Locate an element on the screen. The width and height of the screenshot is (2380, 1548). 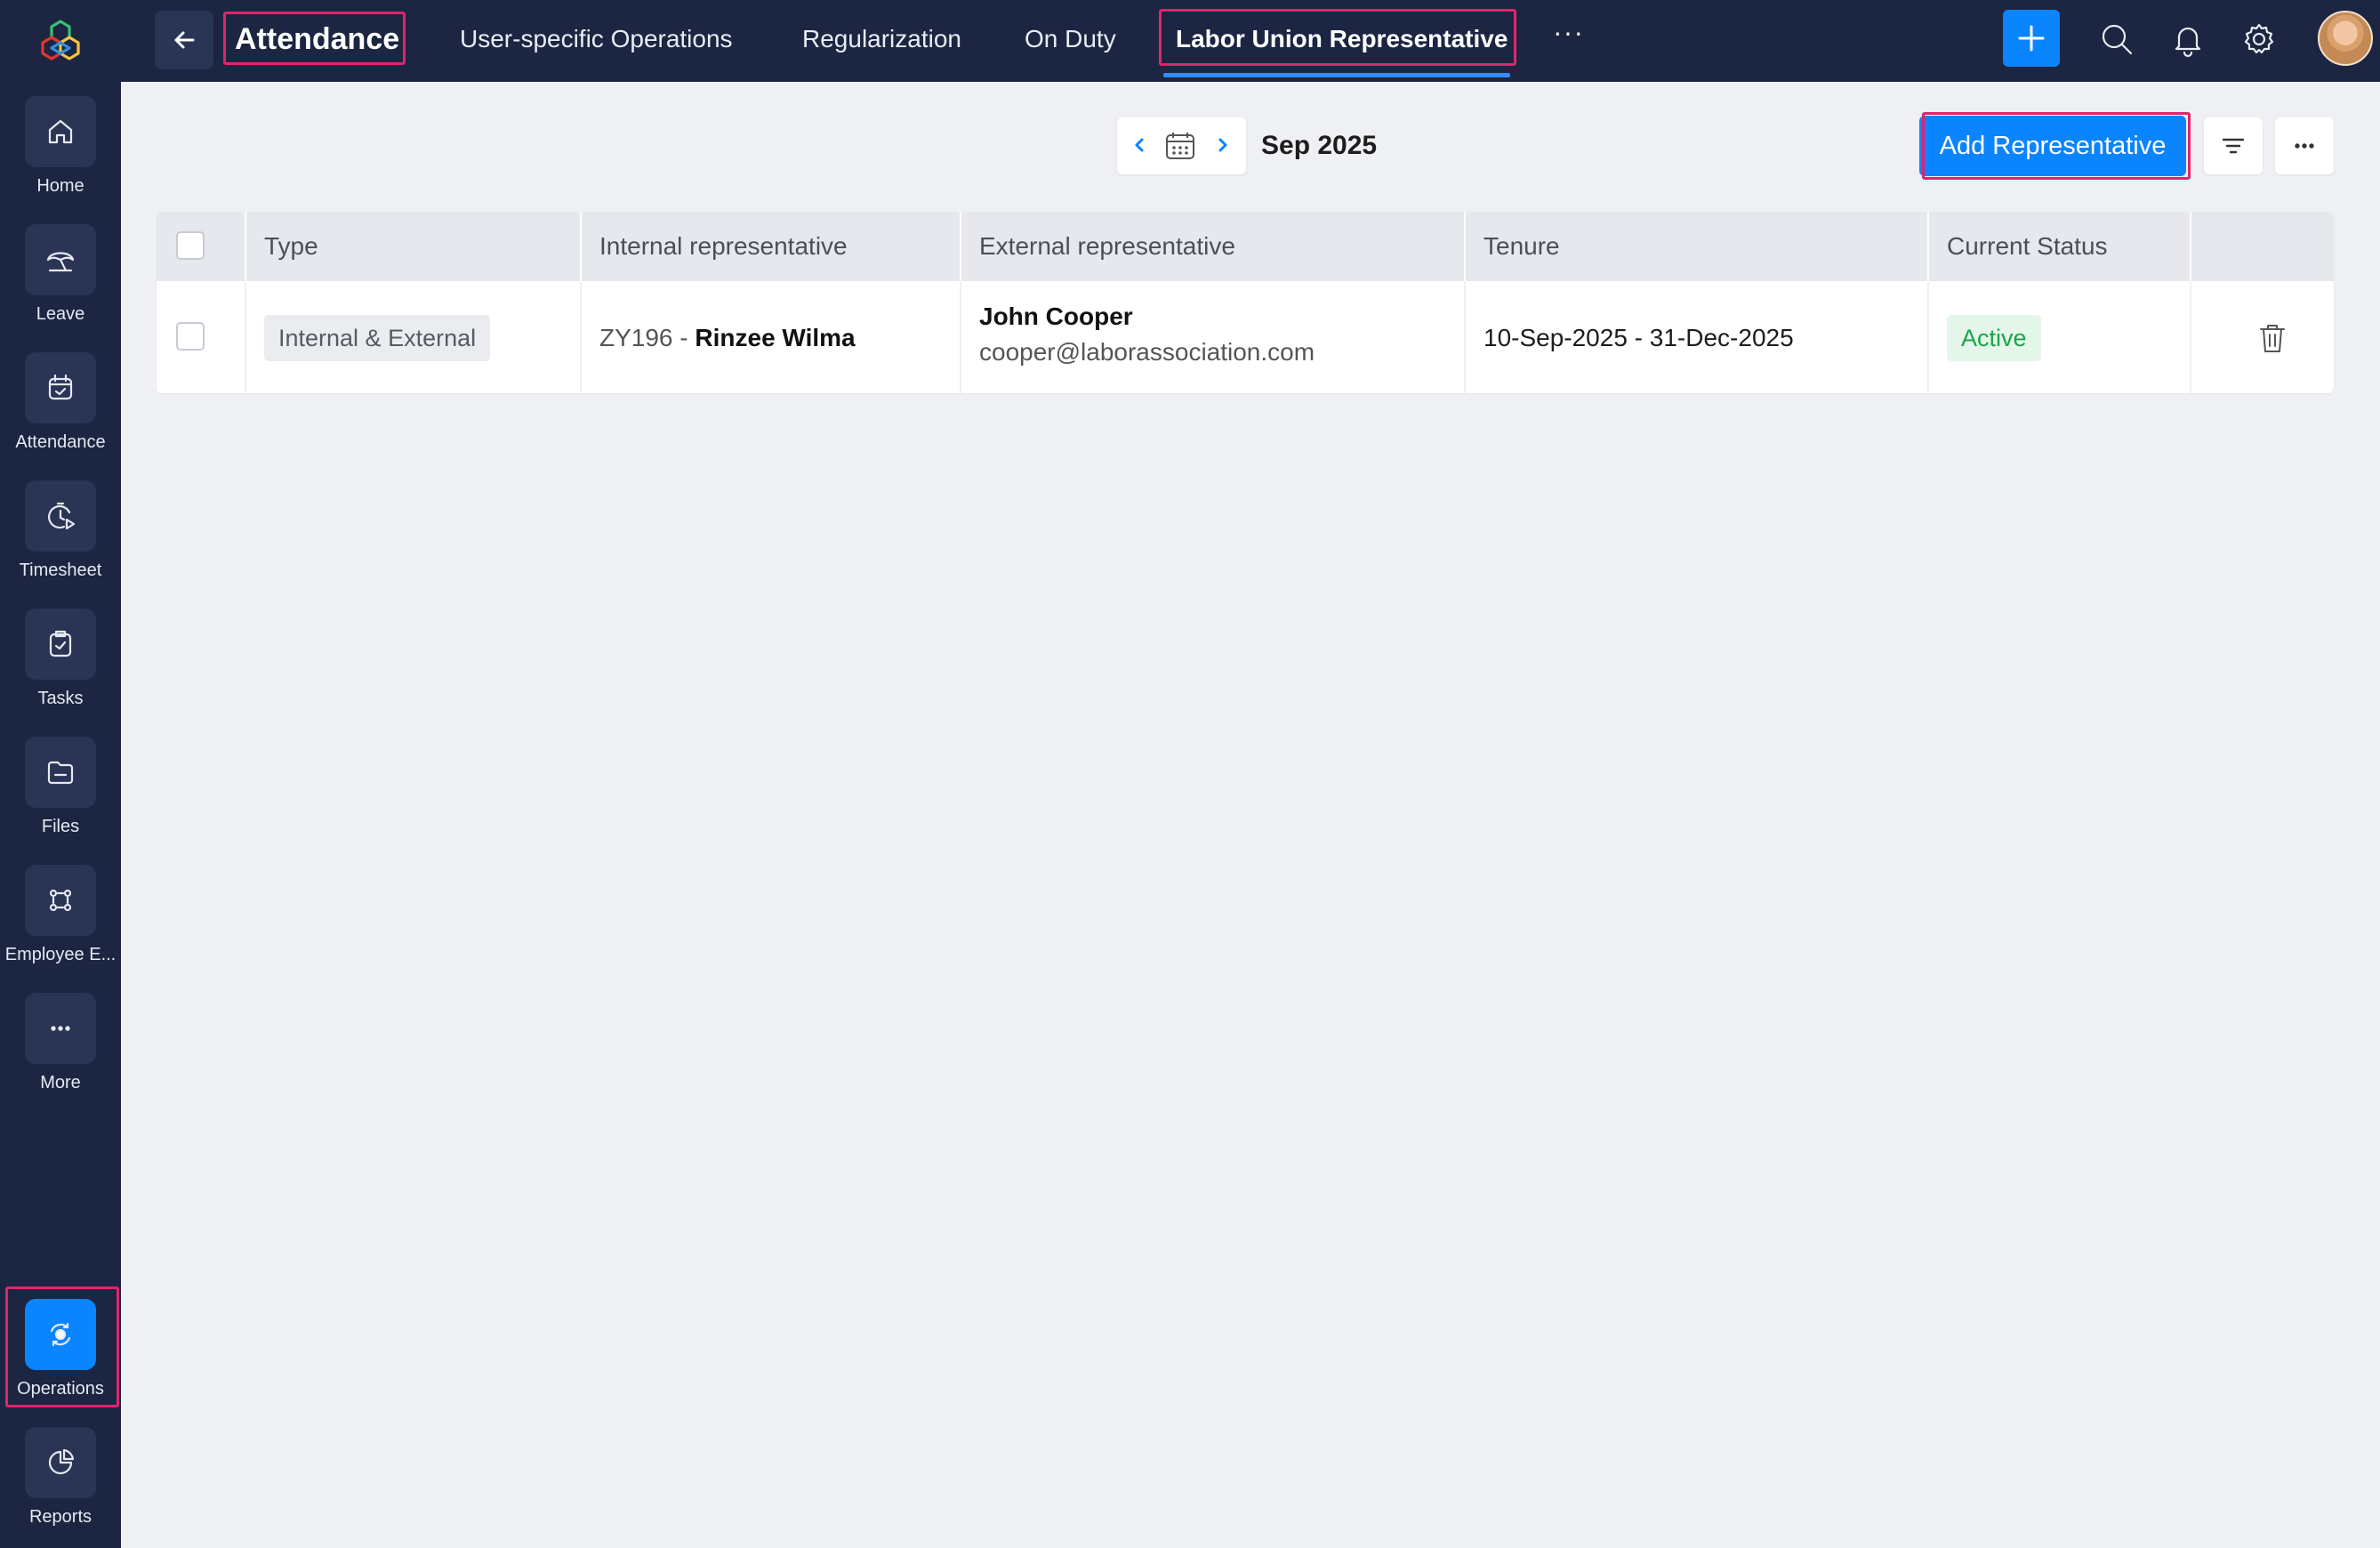
back-button is located at coordinates (184, 40).